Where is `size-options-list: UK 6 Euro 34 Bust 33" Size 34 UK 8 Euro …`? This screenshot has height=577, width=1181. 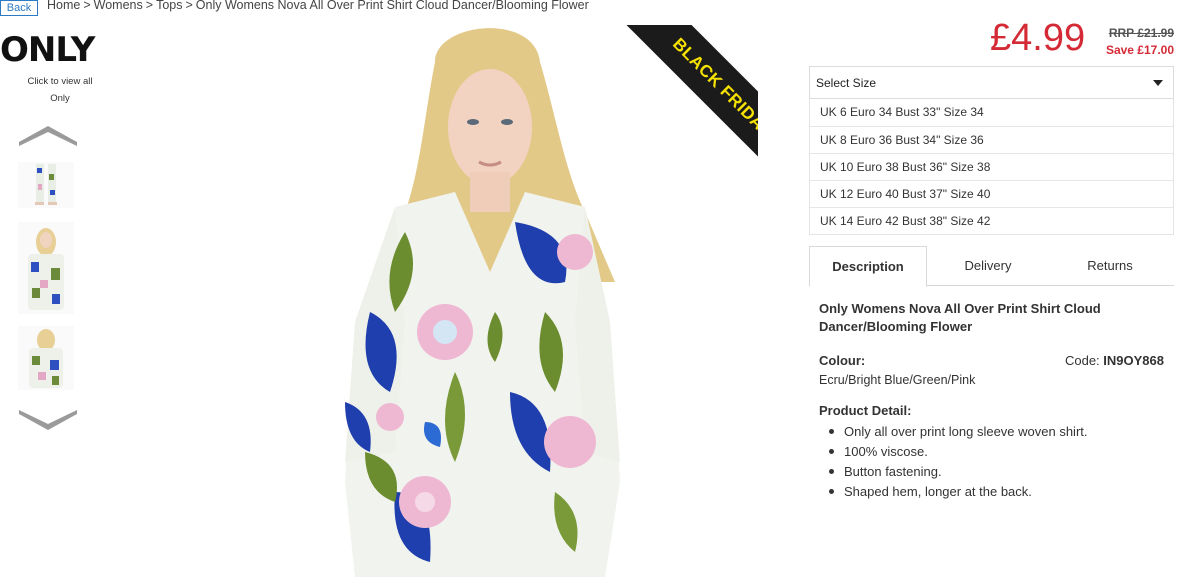
size-options-list: UK 6 Euro 34 Bust 33" Size 34 UK 8 Euro … is located at coordinates (991, 167).